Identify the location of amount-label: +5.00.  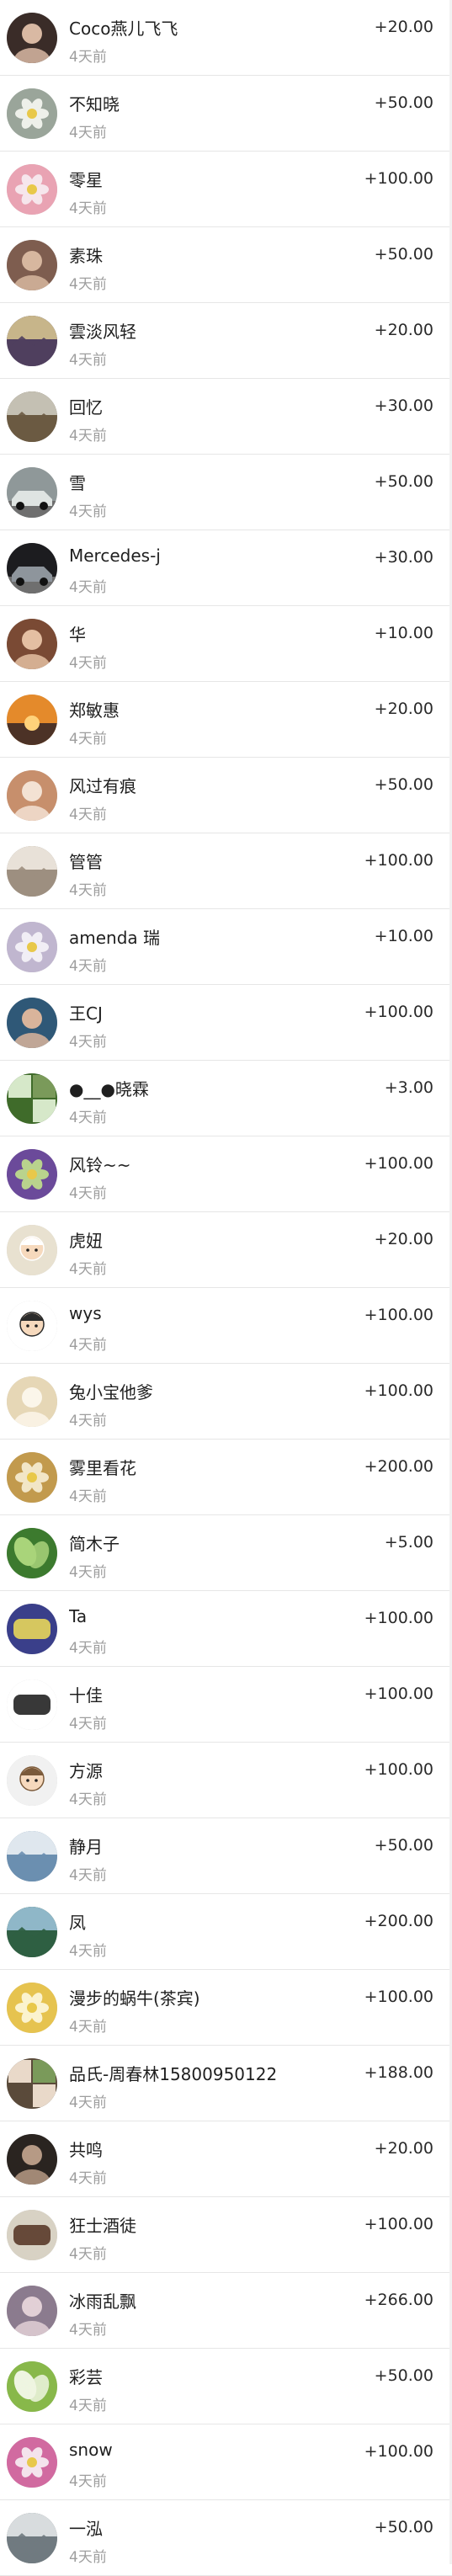
(408, 1542).